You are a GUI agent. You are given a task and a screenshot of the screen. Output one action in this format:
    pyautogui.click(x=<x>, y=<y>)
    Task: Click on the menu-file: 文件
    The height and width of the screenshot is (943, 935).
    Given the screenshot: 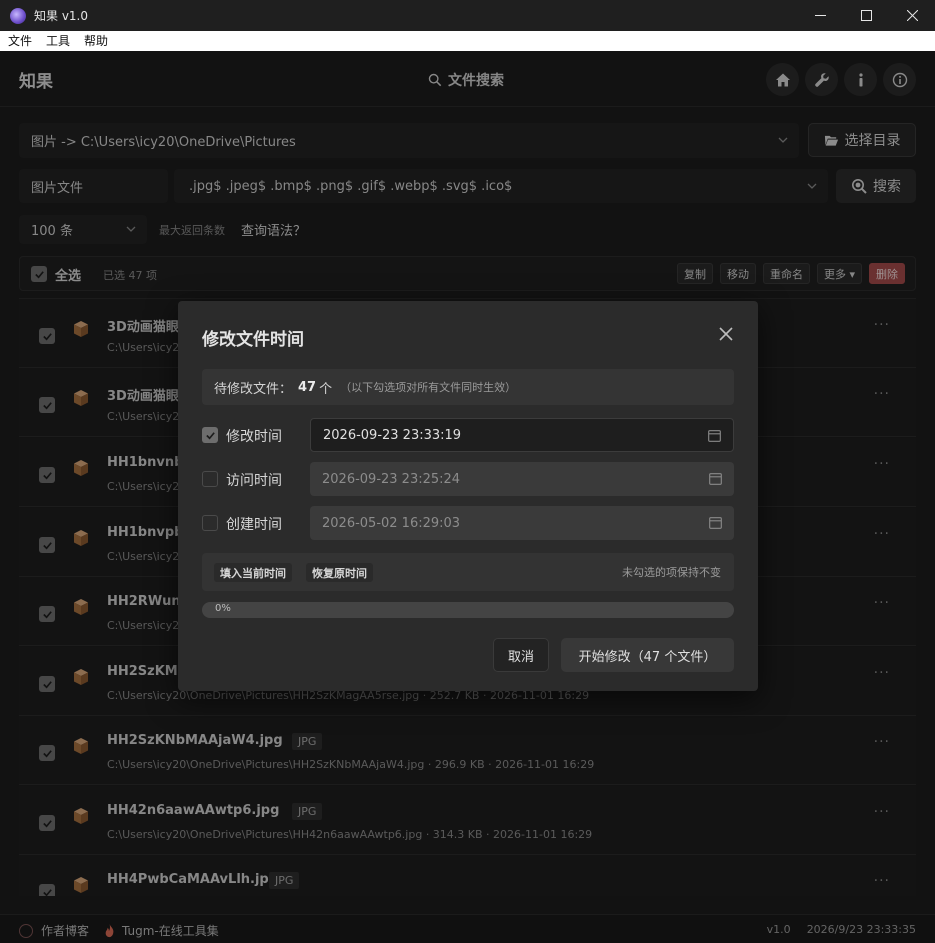 What is the action you would take?
    pyautogui.click(x=19, y=41)
    